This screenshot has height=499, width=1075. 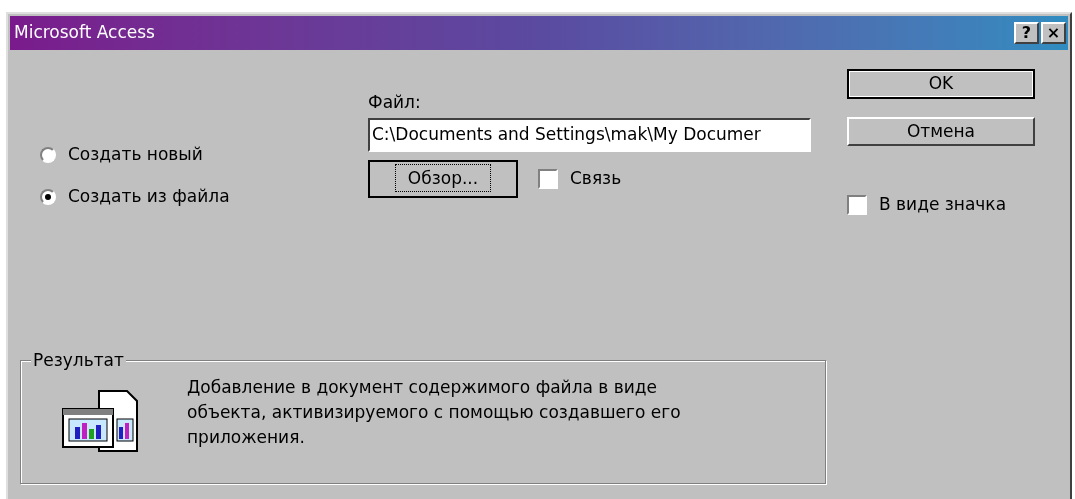 I want to click on field-label: Файл:, so click(x=395, y=102).